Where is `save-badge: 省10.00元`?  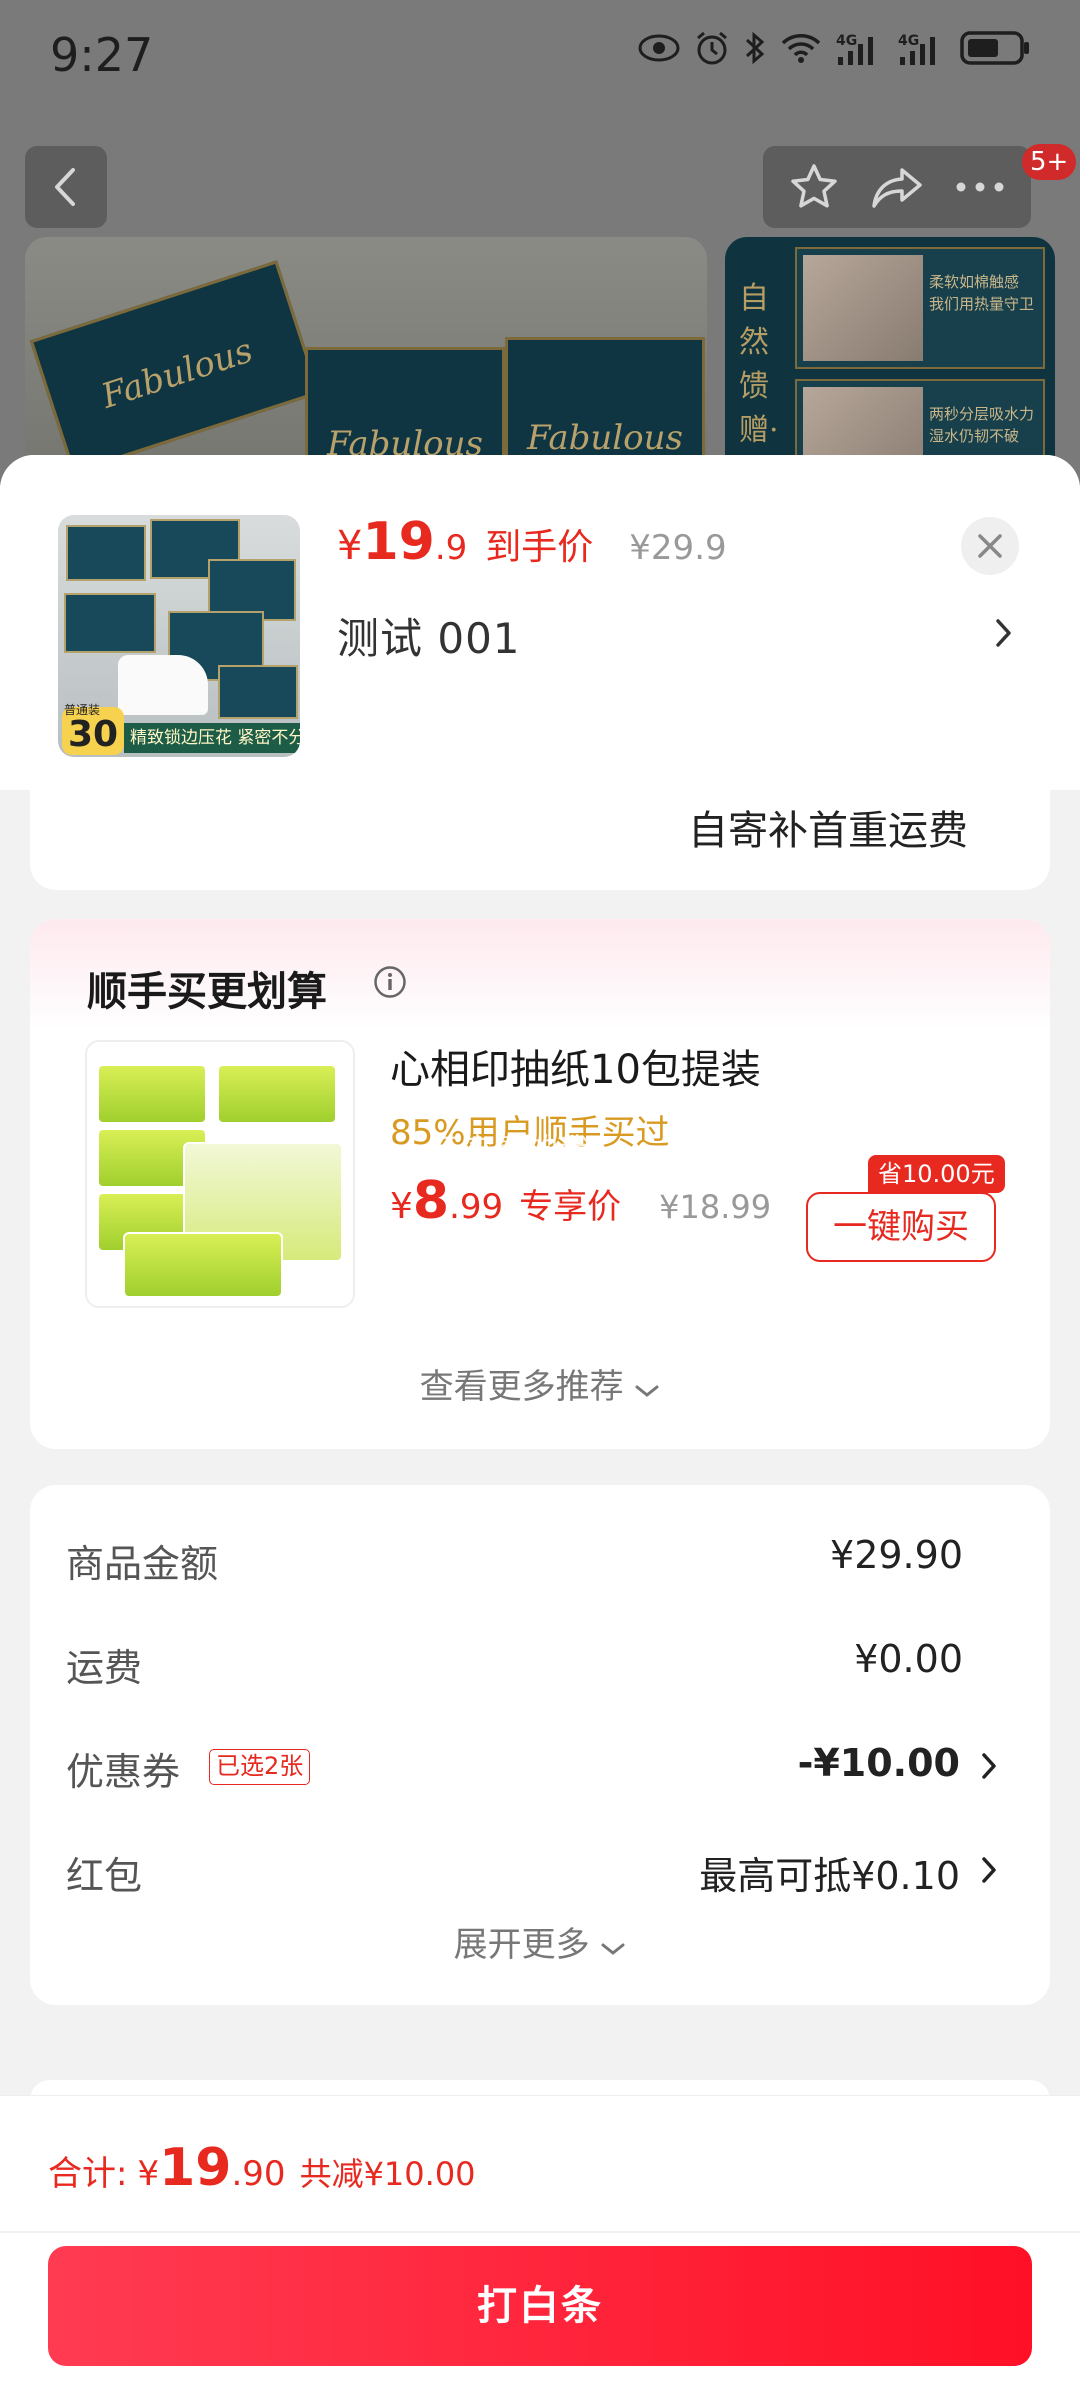
save-badge: 省10.00元 is located at coordinates (936, 1174).